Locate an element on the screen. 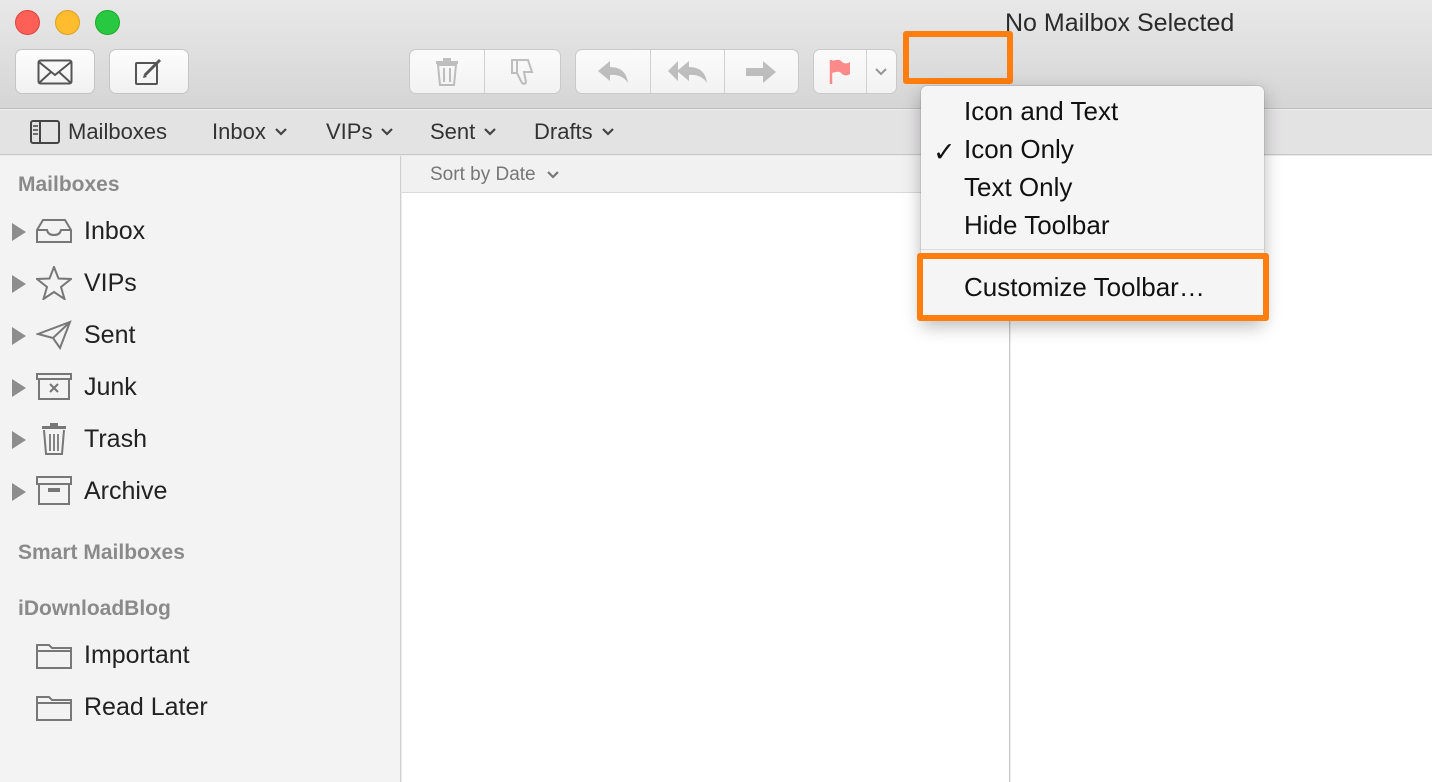  junk-button is located at coordinates (522, 71).